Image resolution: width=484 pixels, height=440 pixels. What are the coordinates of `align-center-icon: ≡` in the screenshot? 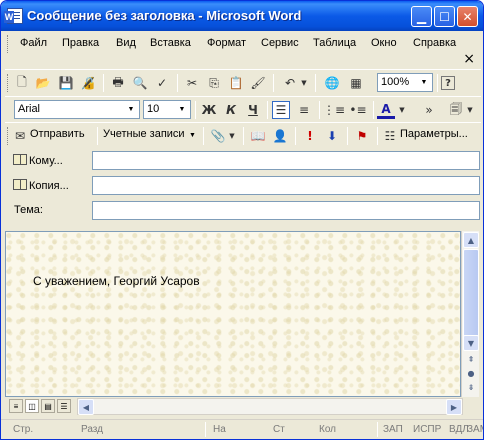 It's located at (304, 110).